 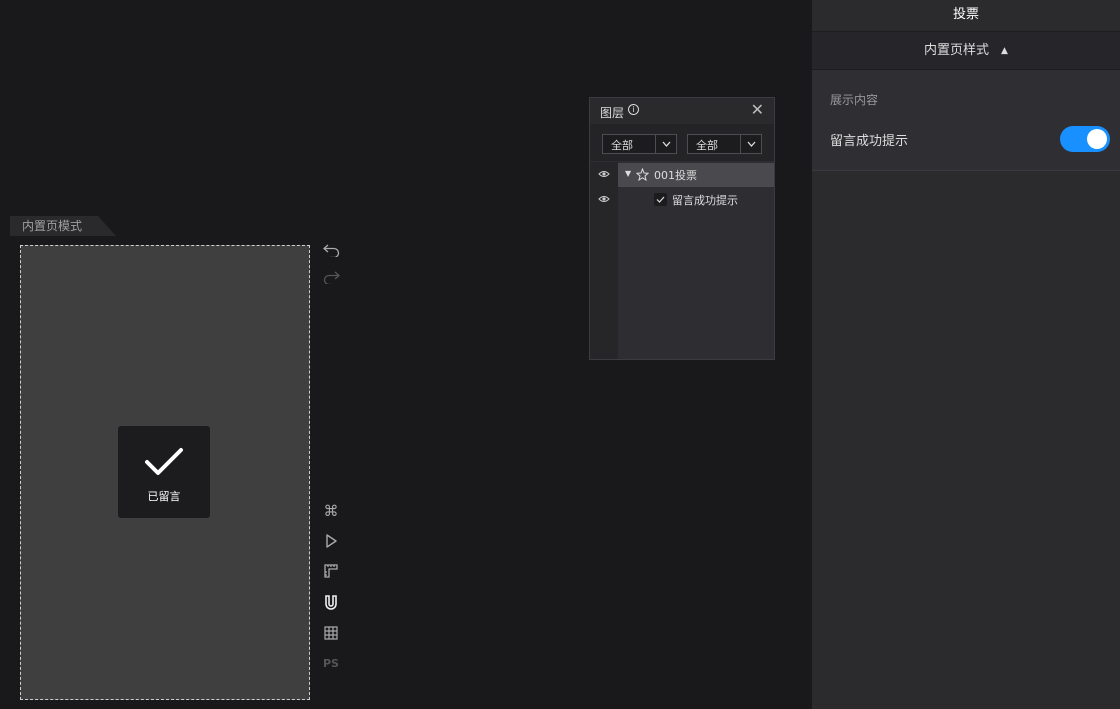 I want to click on filter-select-1-value: 全部, so click(x=622, y=145).